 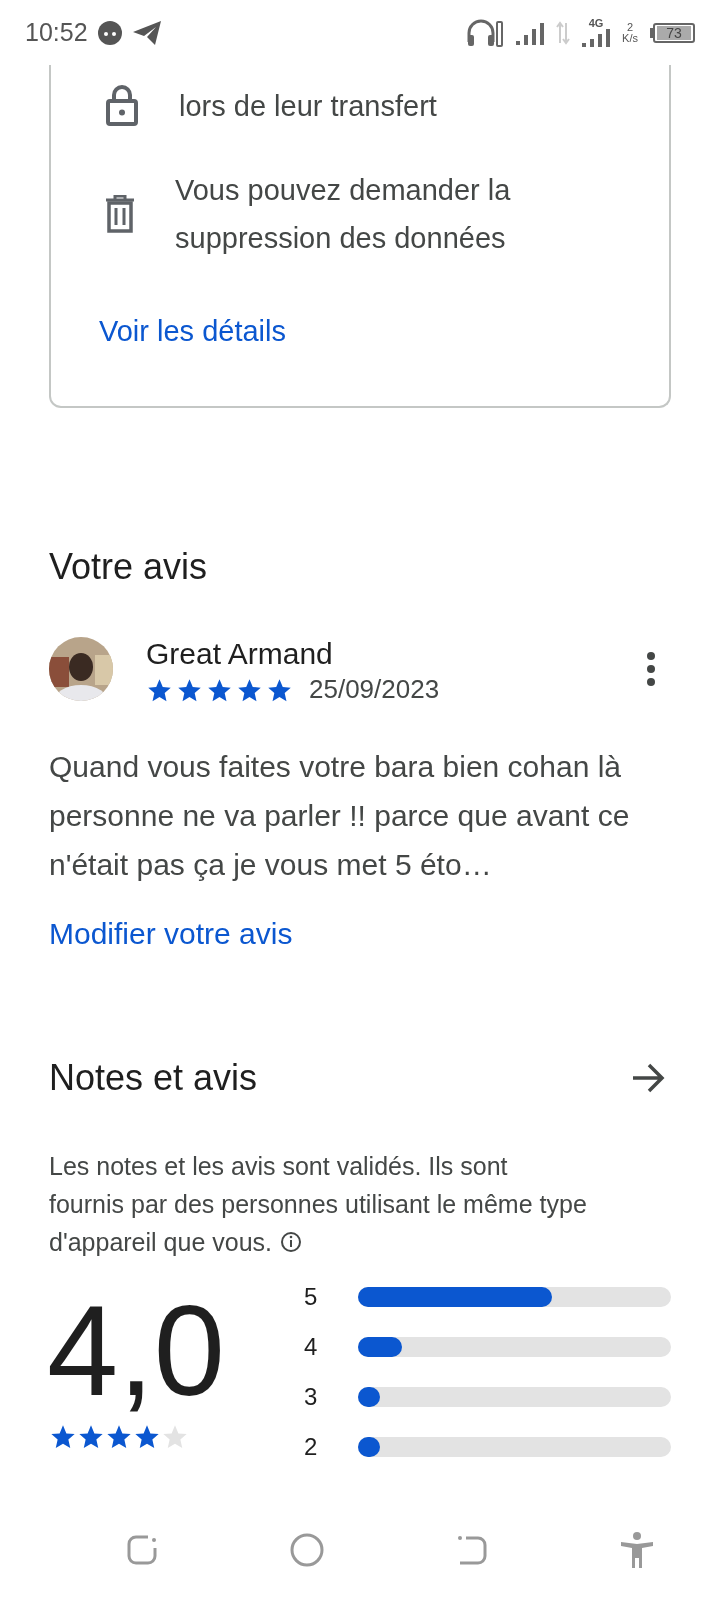 I want to click on network-speed: 2, so click(x=630, y=27).